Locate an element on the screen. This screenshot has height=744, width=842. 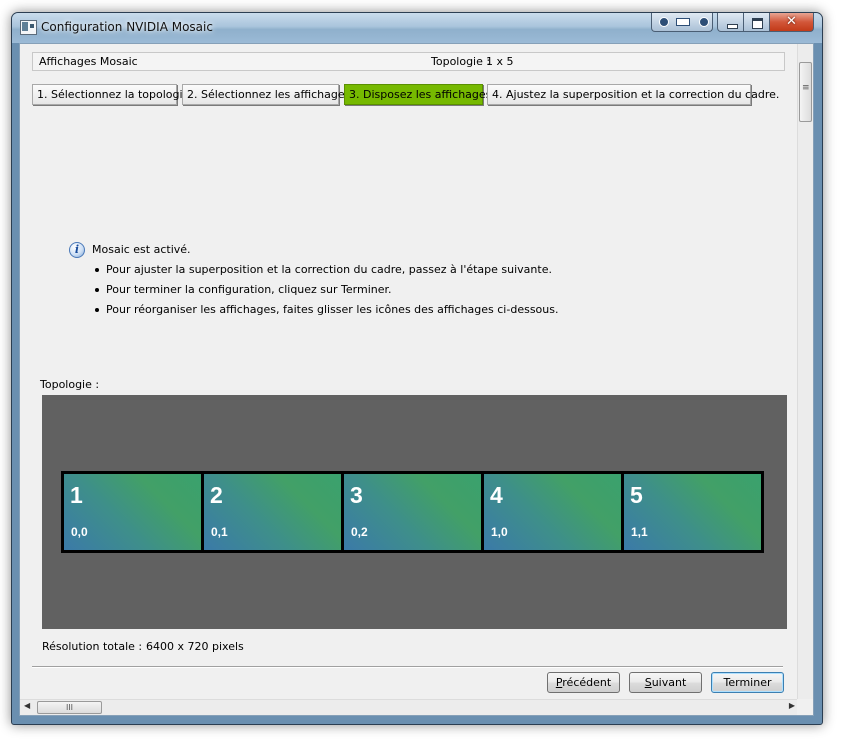
title-bar: Configuration NVIDIA Mosaic ✕ is located at coordinates (417, 28).